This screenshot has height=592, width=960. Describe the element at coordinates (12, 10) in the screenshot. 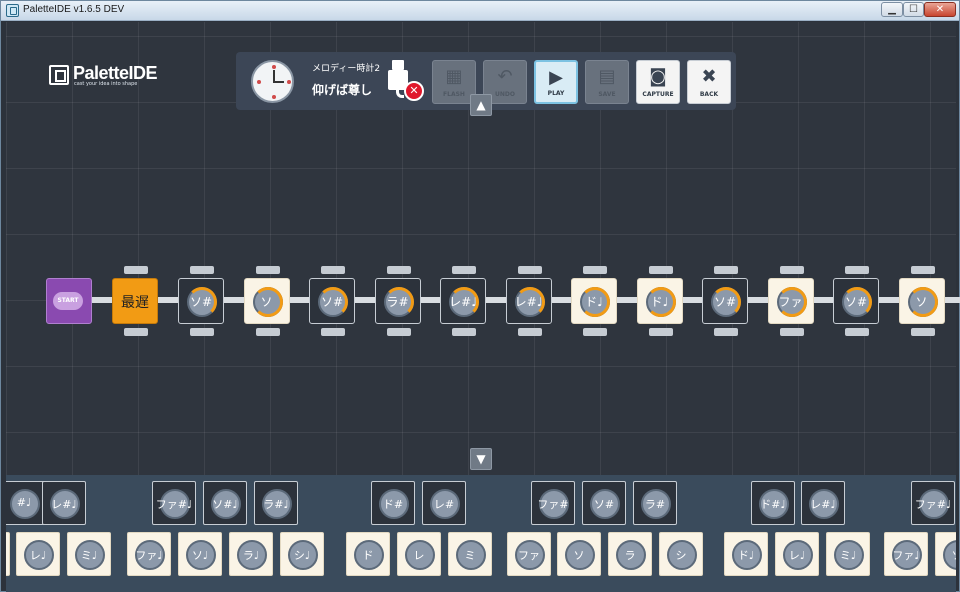

I see `app-icon` at that location.